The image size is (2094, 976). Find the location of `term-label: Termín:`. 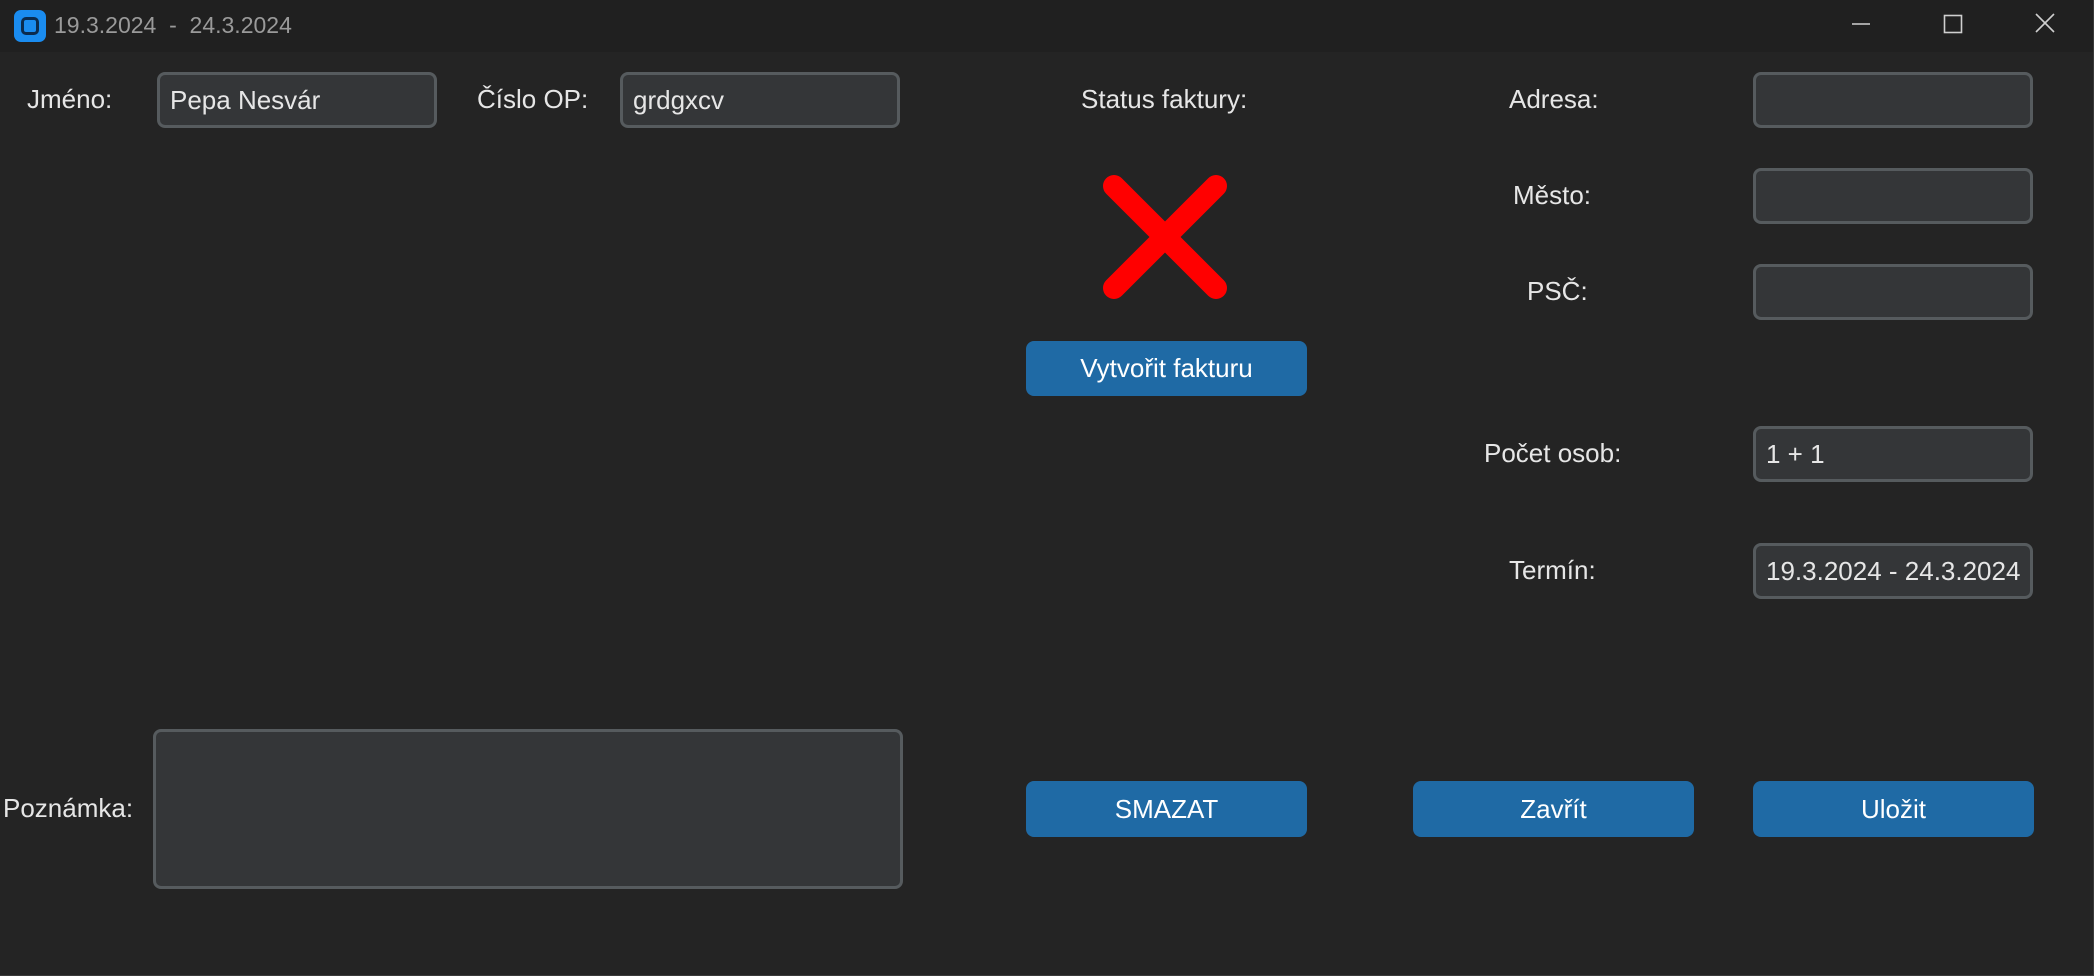

term-label: Termín: is located at coordinates (1552, 570).